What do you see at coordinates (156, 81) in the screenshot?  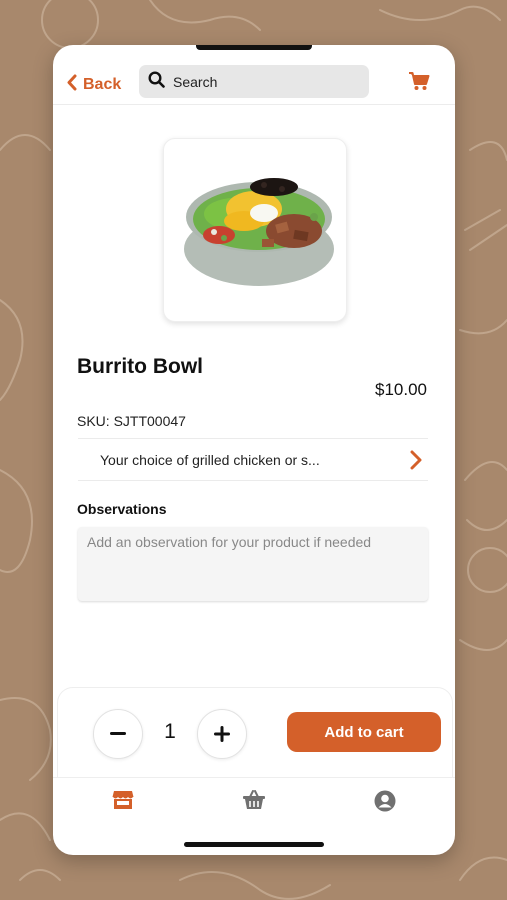 I see `search-icon` at bounding box center [156, 81].